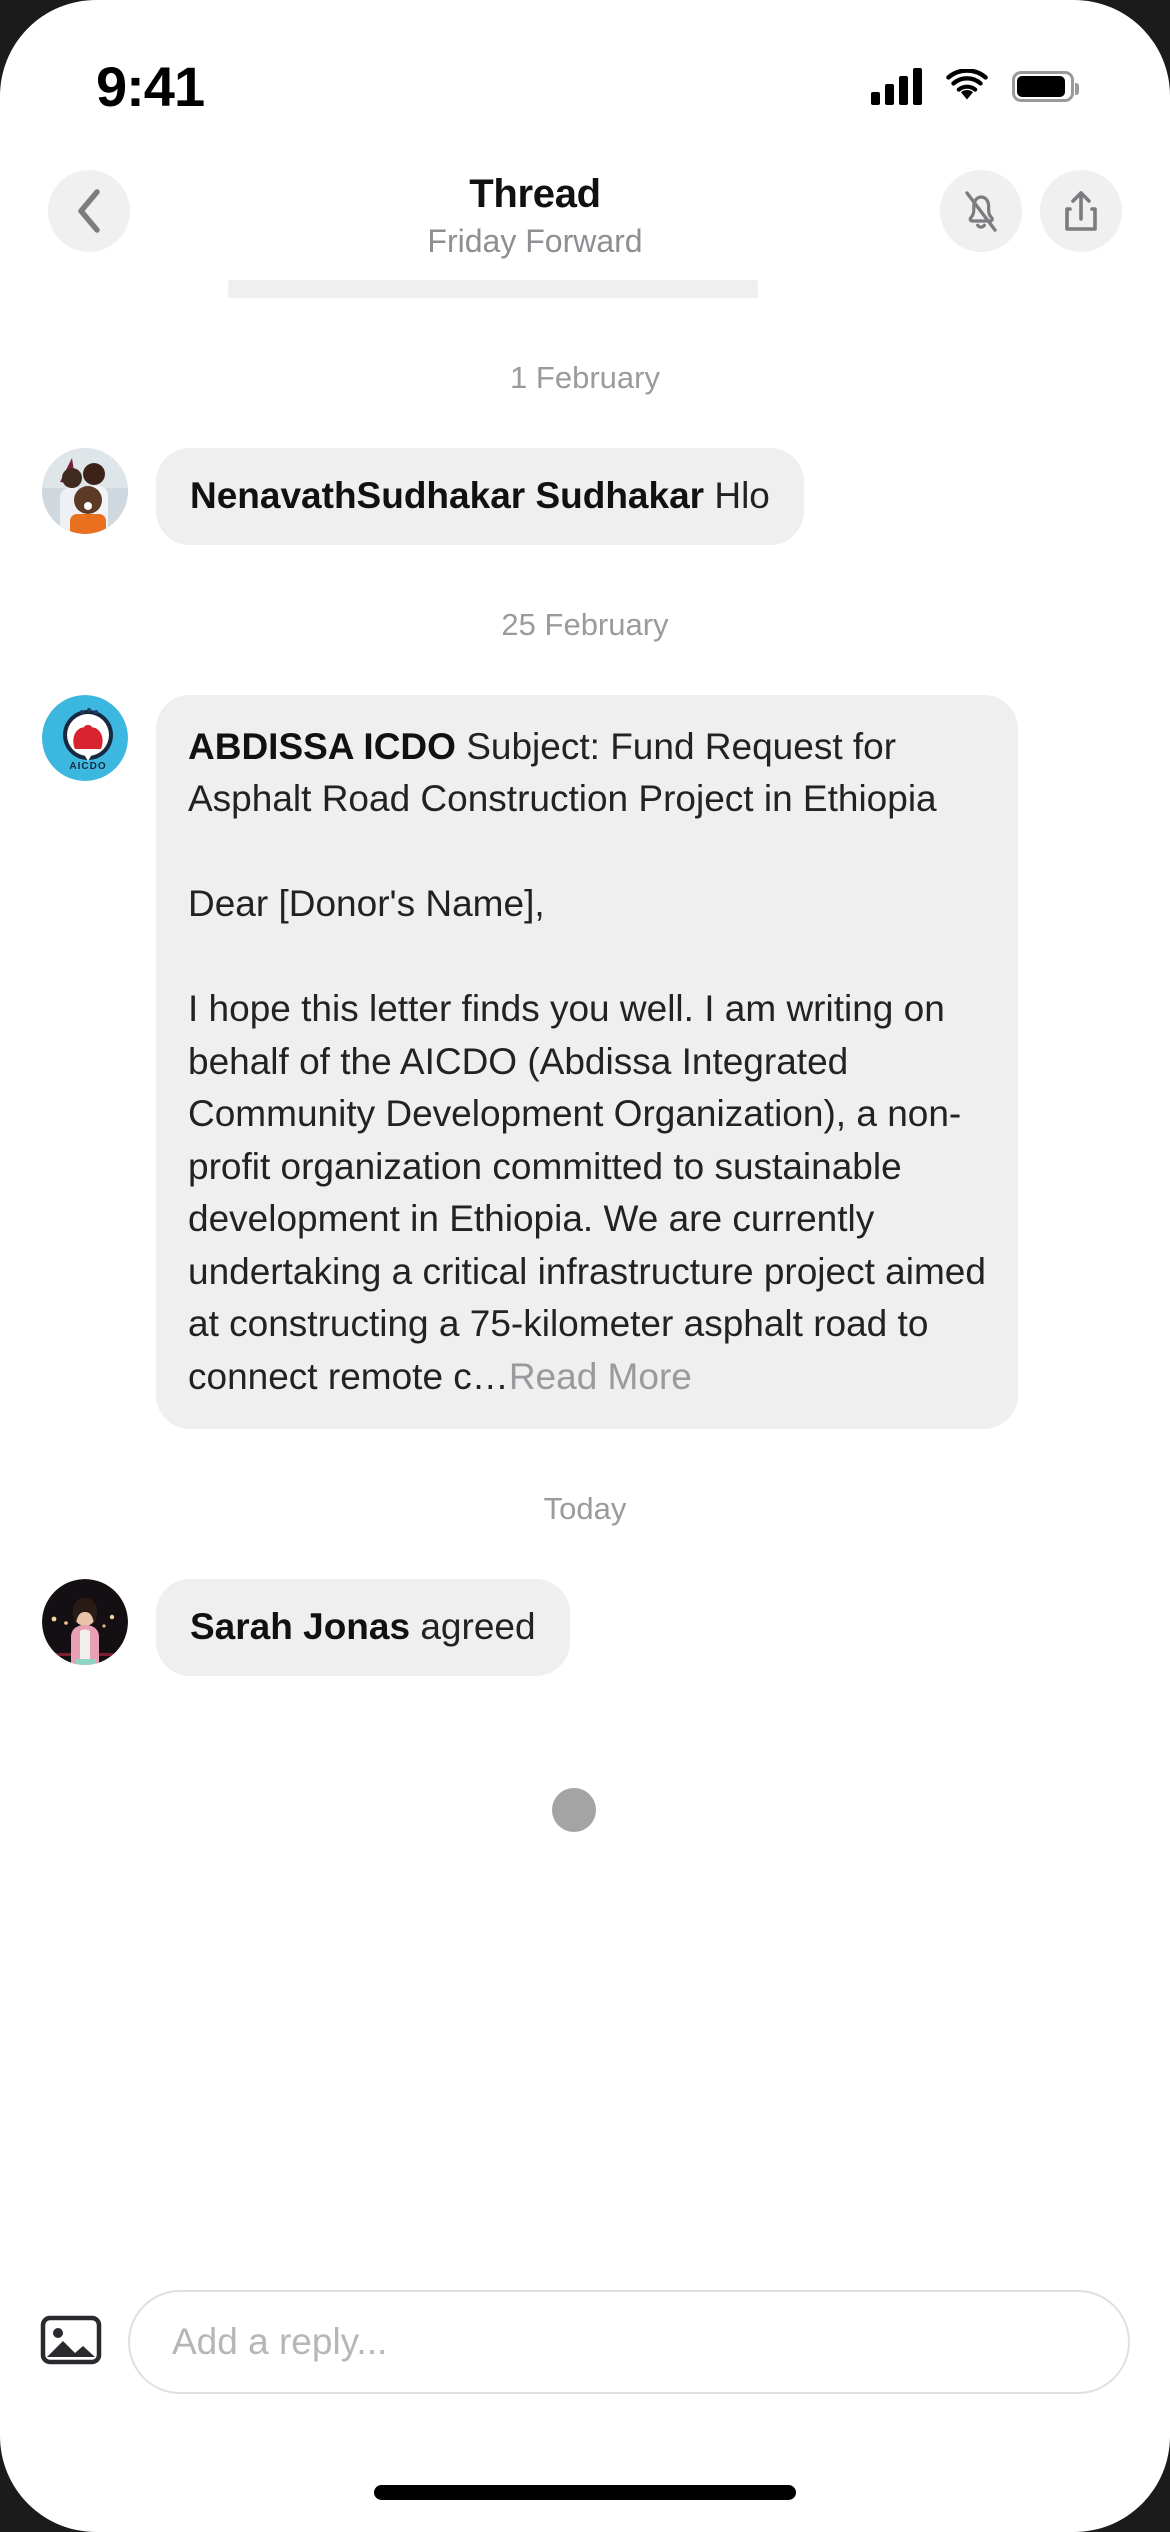 The width and height of the screenshot is (1170, 2532). I want to click on bell-slash-icon, so click(981, 211).